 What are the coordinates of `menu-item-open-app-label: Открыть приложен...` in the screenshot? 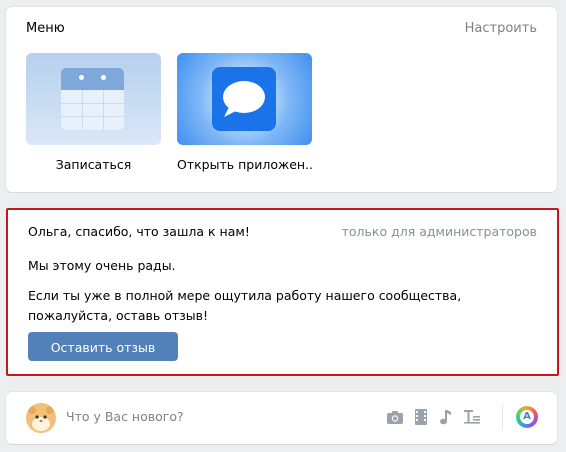 It's located at (244, 164).